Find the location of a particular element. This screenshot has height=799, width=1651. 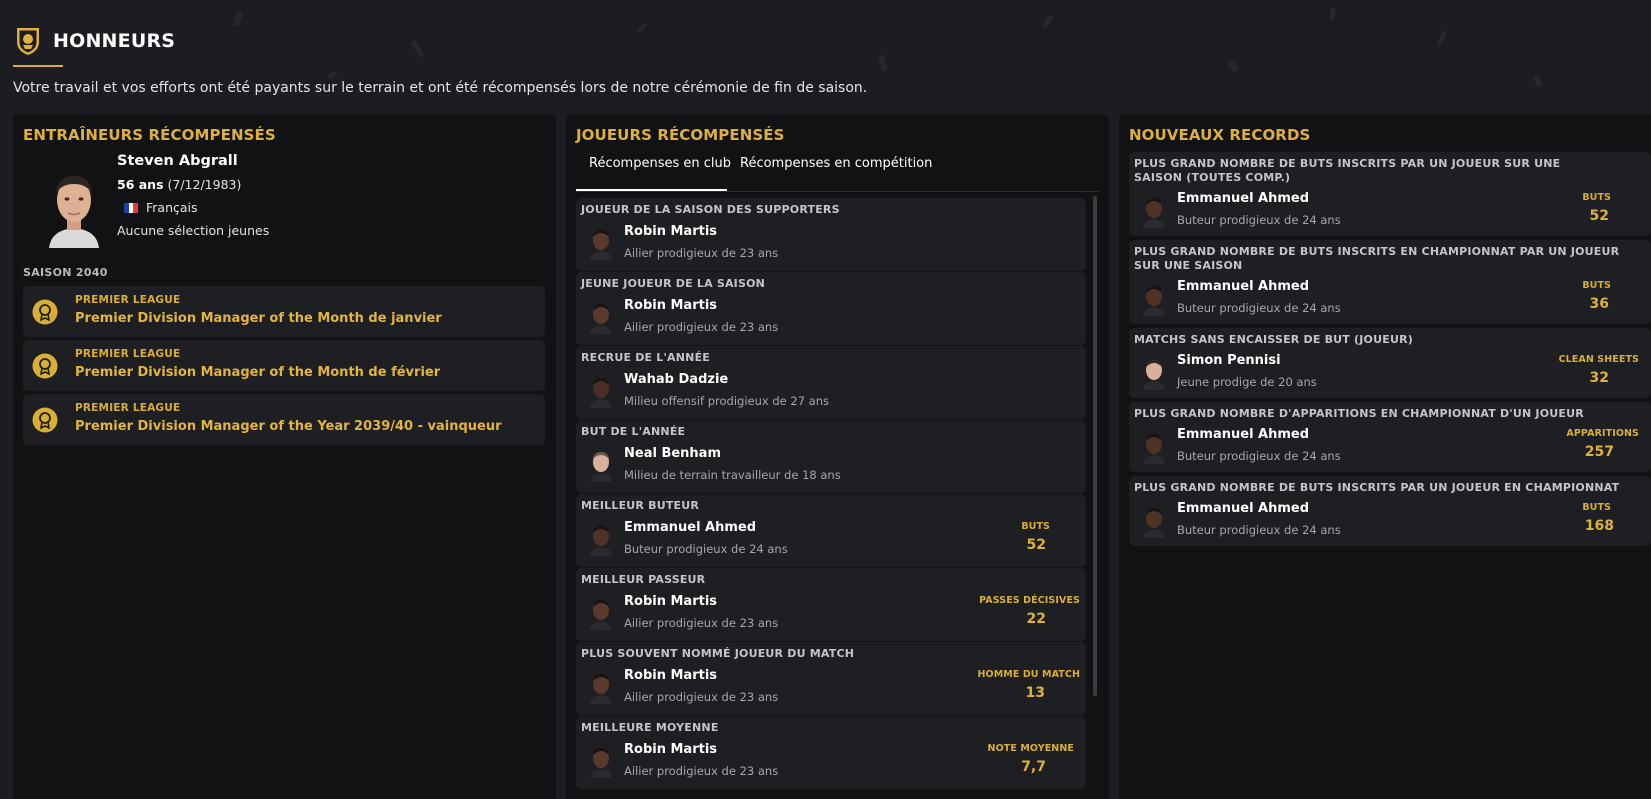

player-name: Neal Benham is located at coordinates (672, 453).